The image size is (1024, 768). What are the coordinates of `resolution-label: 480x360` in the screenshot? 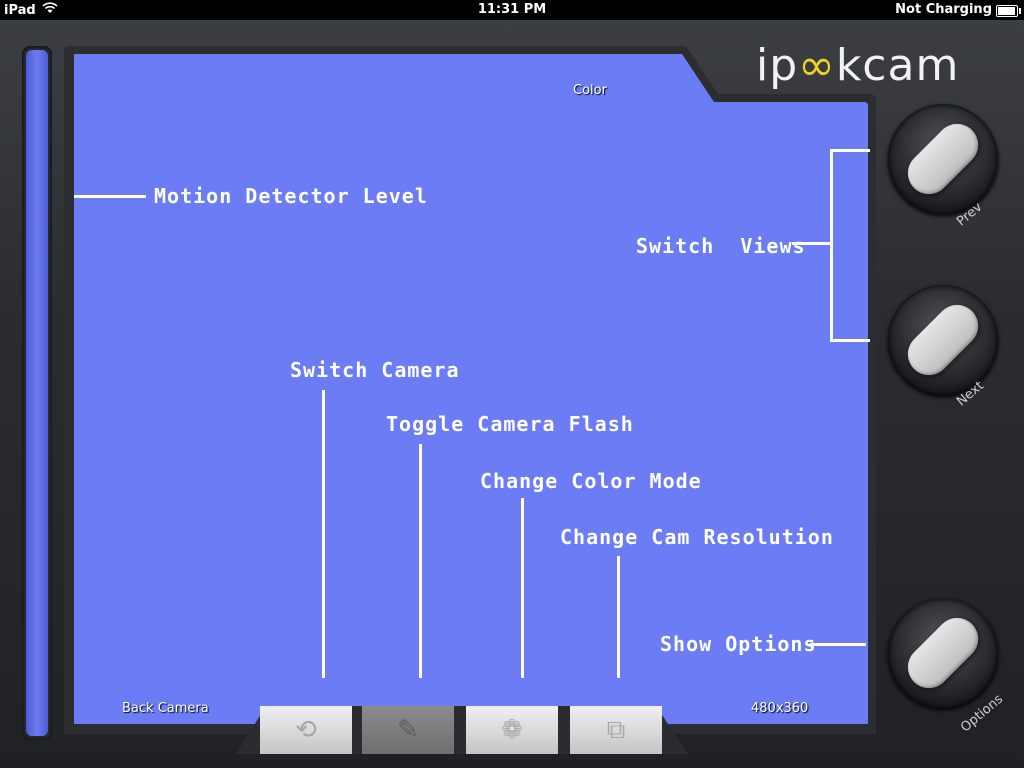 It's located at (780, 708).